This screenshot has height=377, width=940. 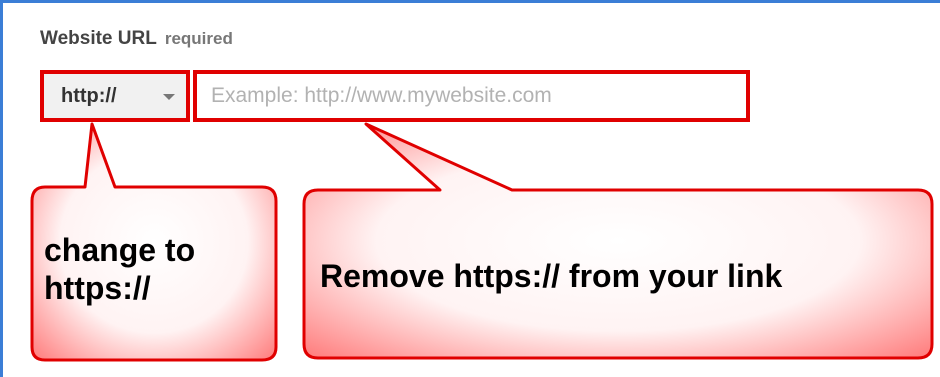 What do you see at coordinates (551, 276) in the screenshot?
I see `callout-right-text: Remove https:// from your link` at bounding box center [551, 276].